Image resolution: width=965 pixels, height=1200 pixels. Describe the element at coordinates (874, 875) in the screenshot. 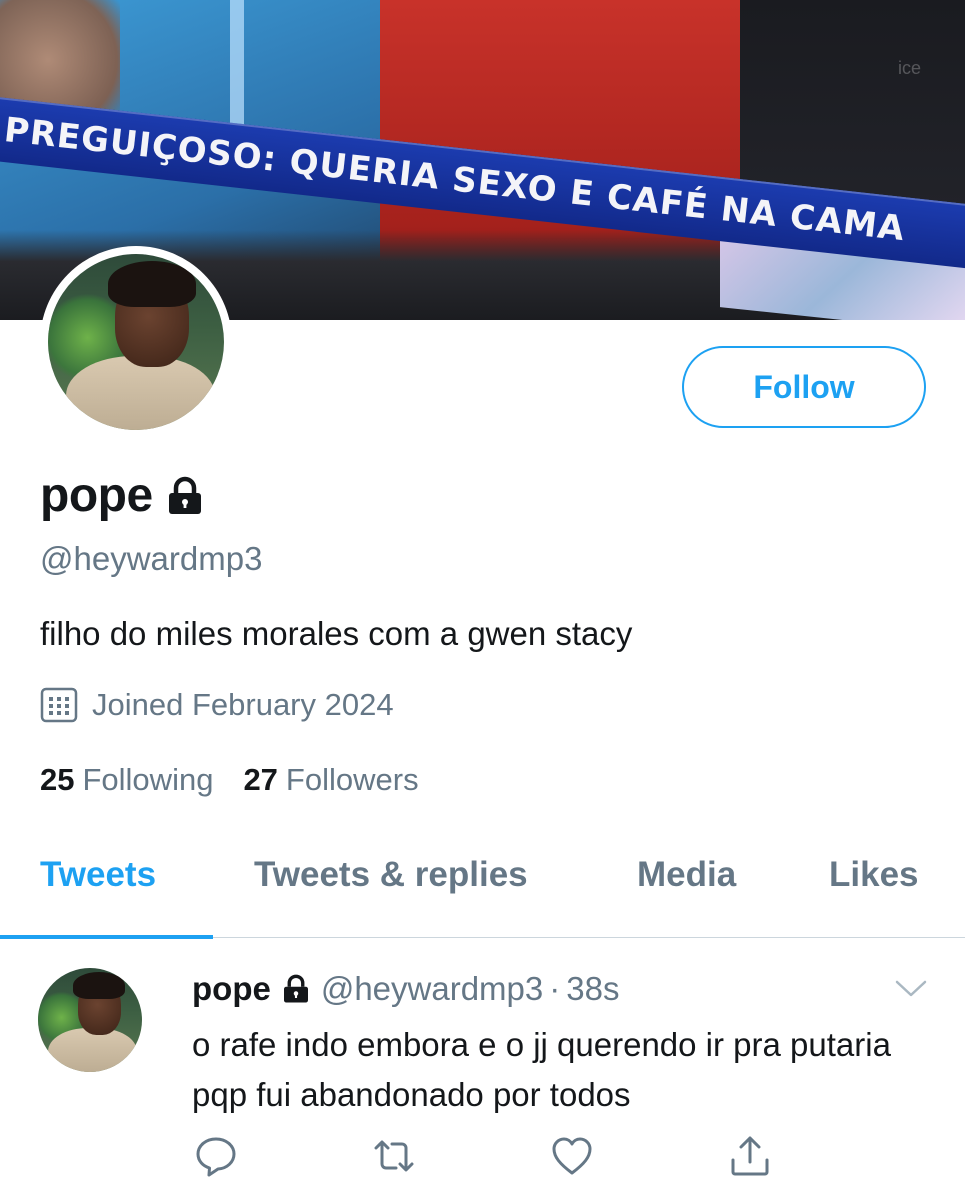

I see `tab-likes: Likes` at that location.